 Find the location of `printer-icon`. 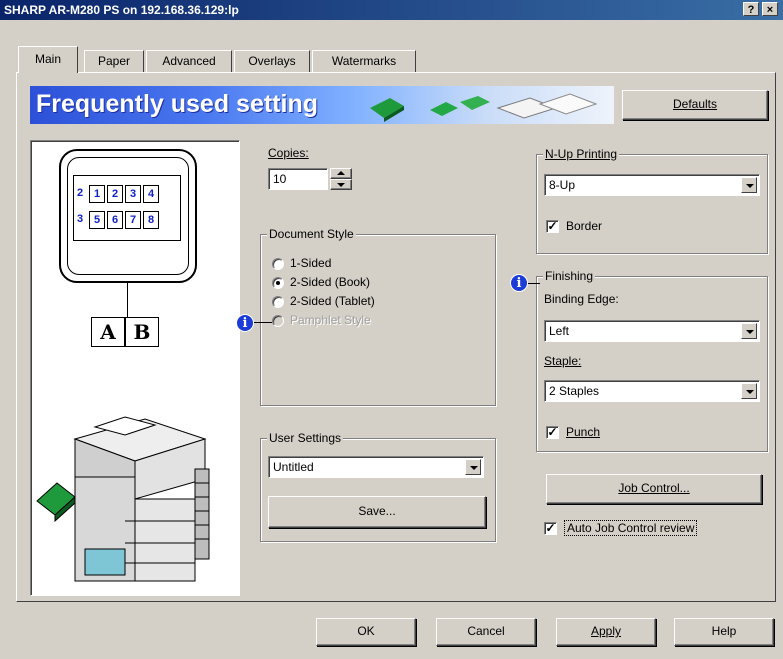

printer-icon is located at coordinates (123, 499).